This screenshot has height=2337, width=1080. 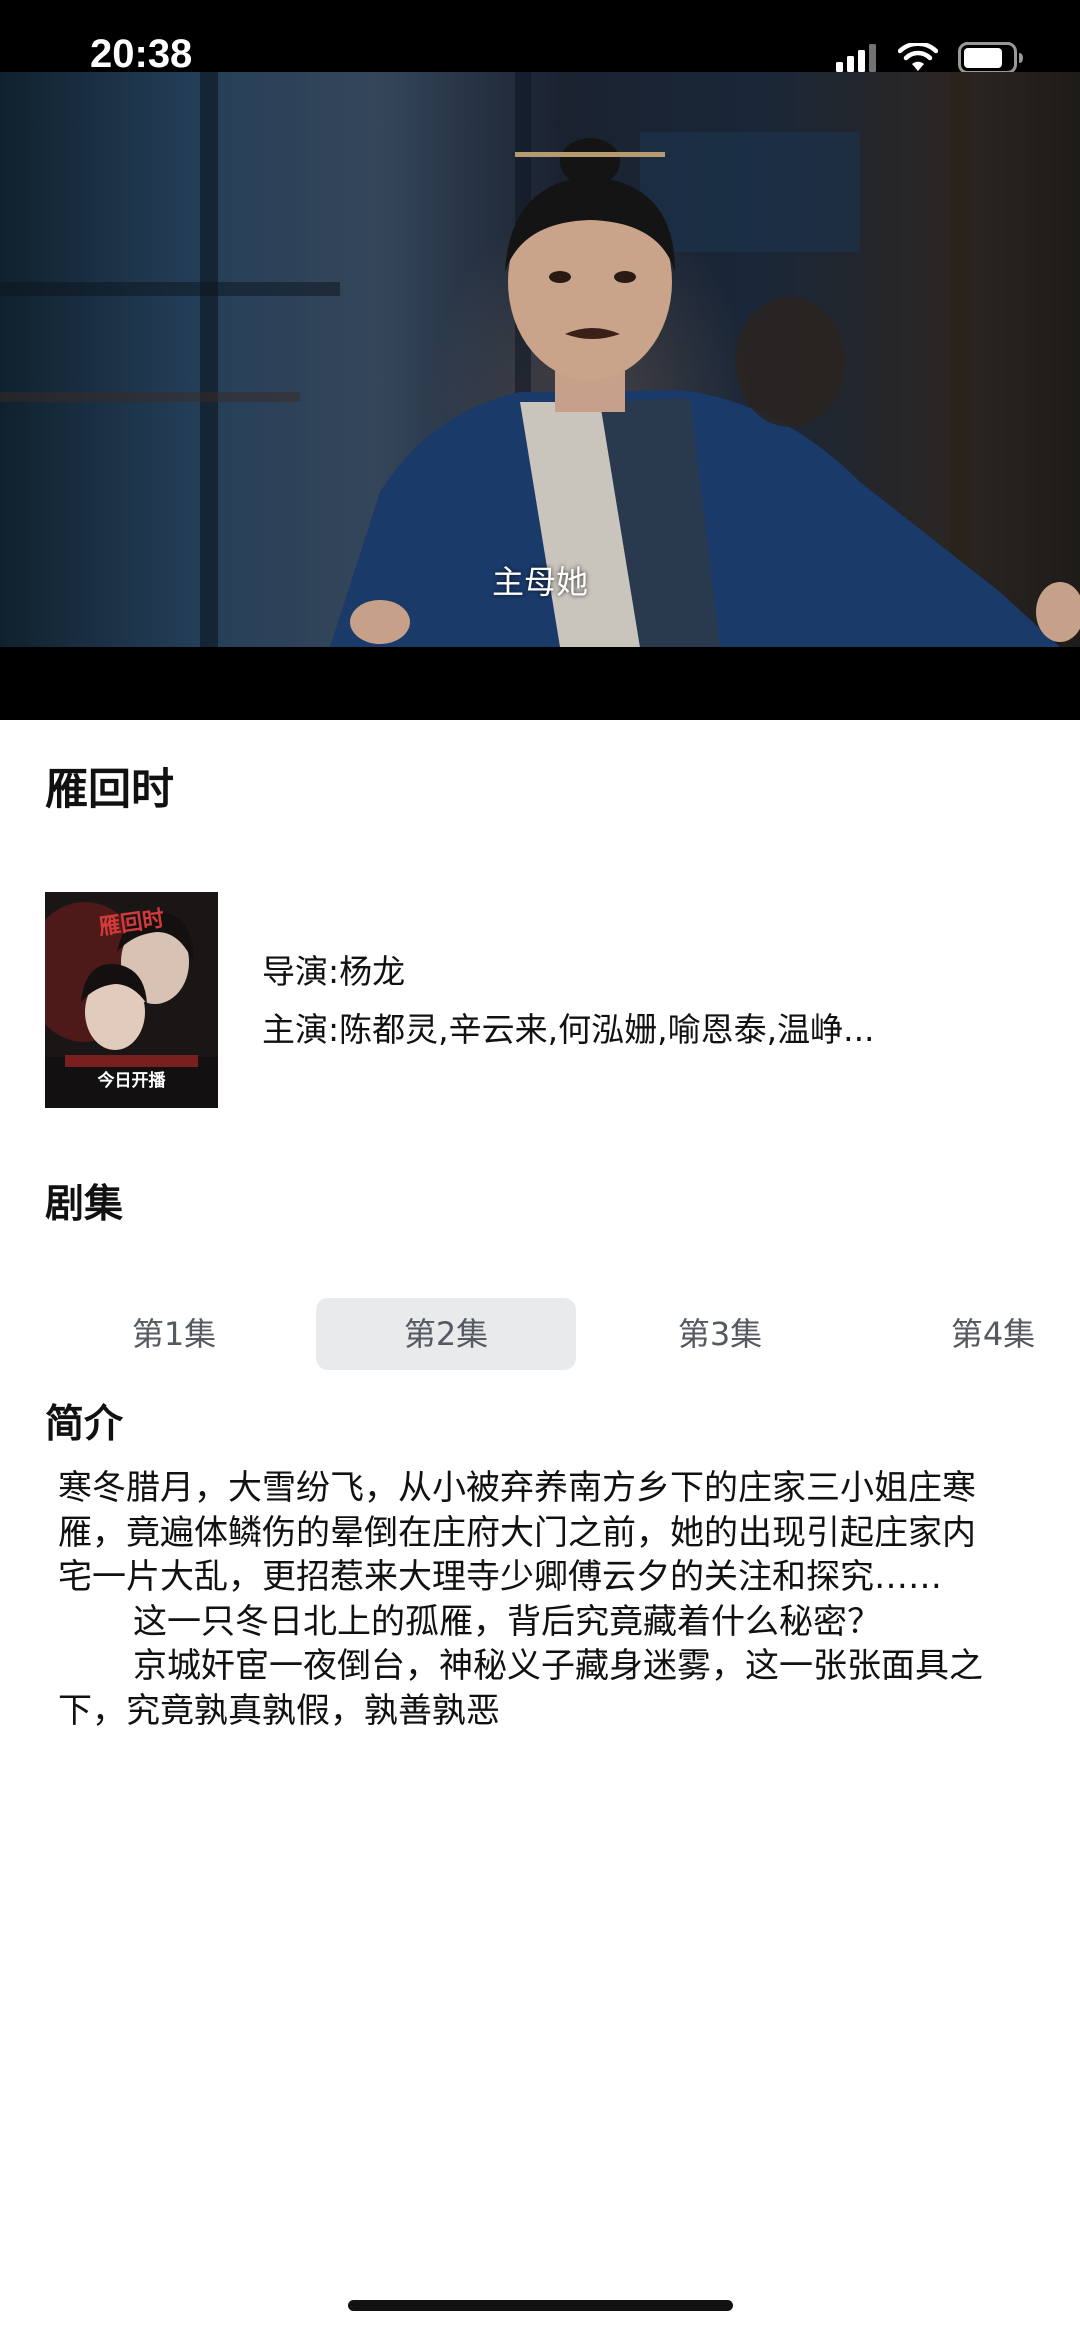 What do you see at coordinates (141, 54) in the screenshot?
I see `status-time: 20:38` at bounding box center [141, 54].